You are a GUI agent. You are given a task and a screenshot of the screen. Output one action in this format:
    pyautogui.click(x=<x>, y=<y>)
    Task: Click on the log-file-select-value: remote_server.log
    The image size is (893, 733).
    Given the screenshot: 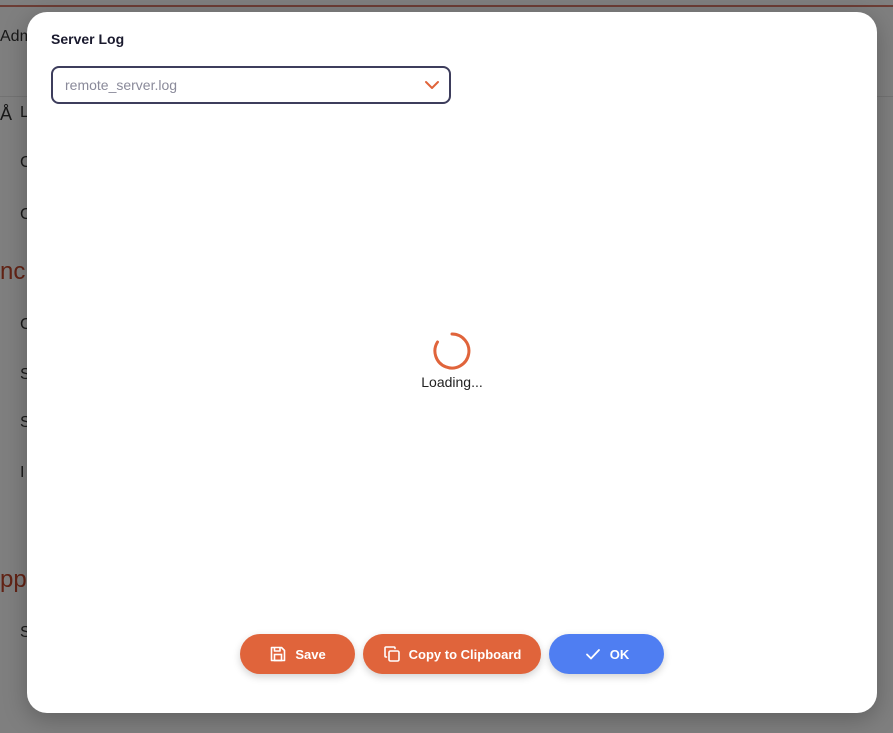 What is the action you would take?
    pyautogui.click(x=121, y=85)
    